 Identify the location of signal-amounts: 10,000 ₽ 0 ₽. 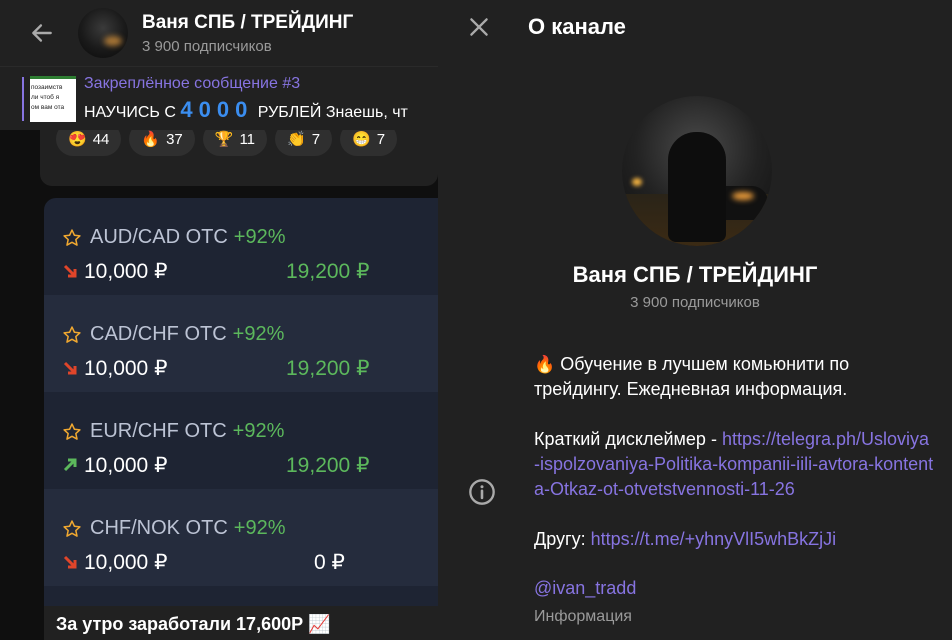
(250, 562).